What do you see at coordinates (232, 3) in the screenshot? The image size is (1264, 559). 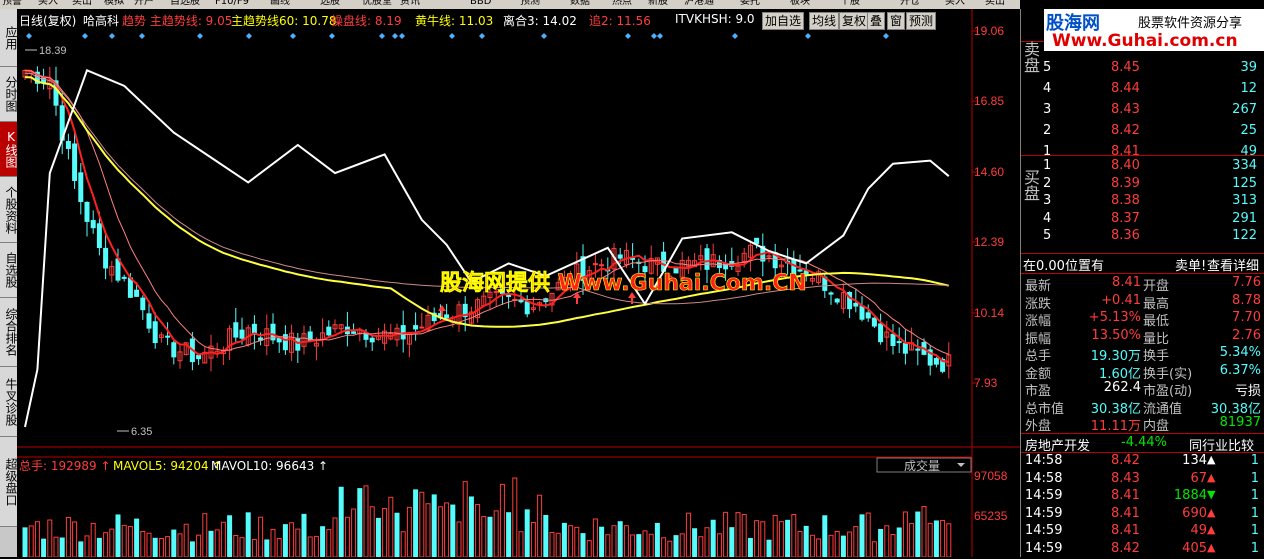 I see `menu-item: F10/F9` at bounding box center [232, 3].